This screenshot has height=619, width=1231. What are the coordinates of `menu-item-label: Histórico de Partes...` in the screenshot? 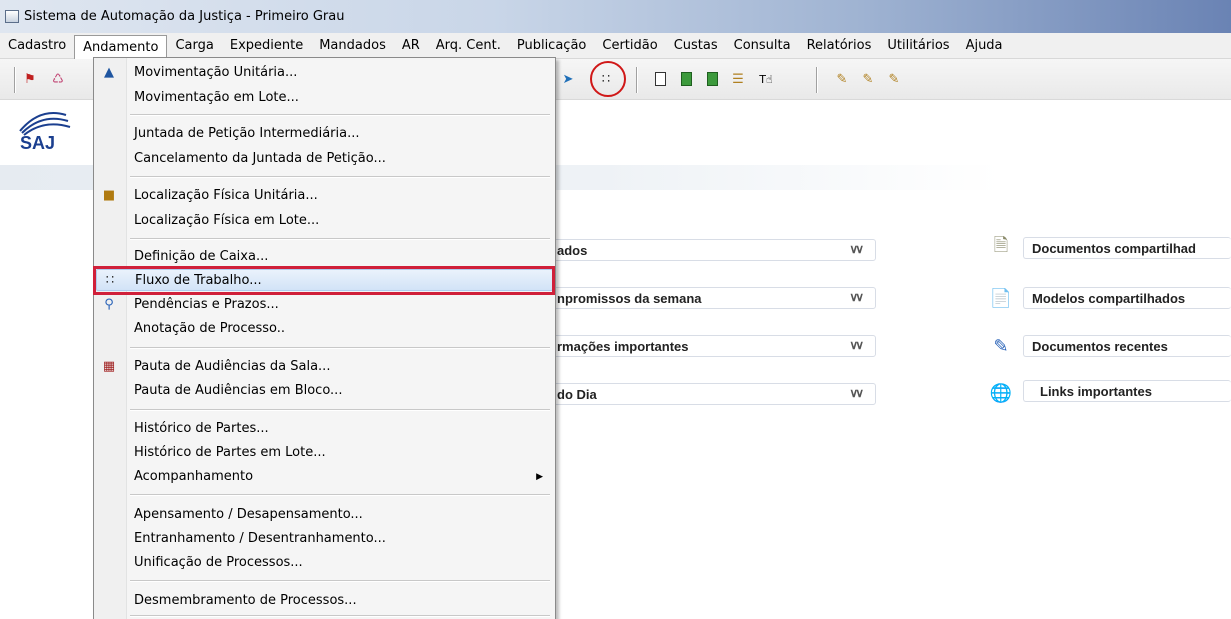 It's located at (201, 428).